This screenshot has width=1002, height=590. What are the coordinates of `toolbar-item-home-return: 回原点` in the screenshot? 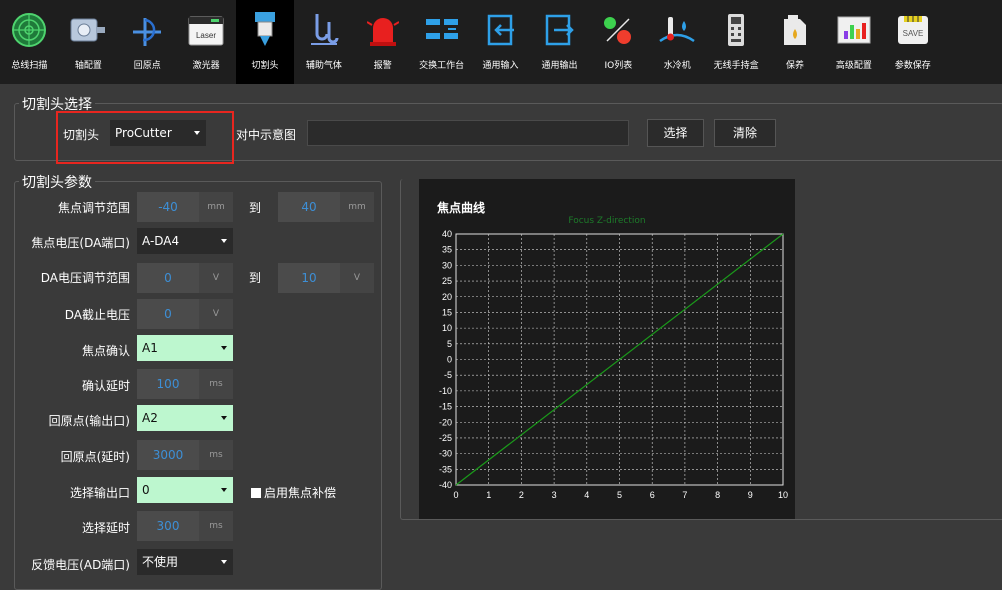 It's located at (147, 42).